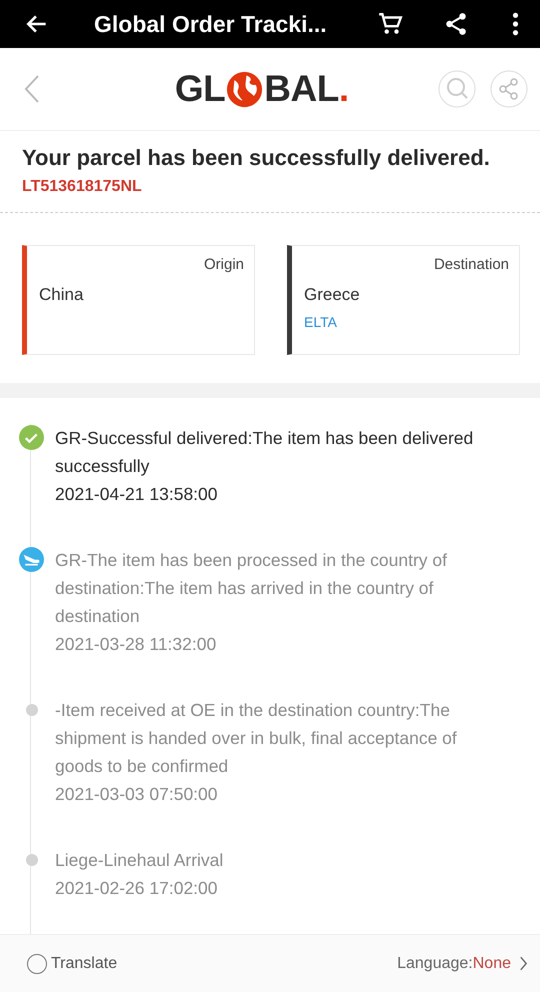 This screenshot has height=998, width=540. What do you see at coordinates (72, 964) in the screenshot?
I see `translate-toggle: Translate` at bounding box center [72, 964].